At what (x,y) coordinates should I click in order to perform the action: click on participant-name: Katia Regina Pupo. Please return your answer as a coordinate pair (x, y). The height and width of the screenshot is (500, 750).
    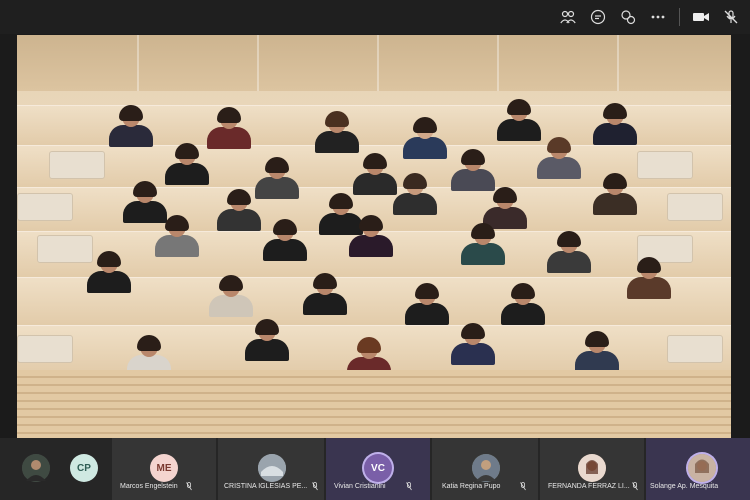
    Looking at the image, I should click on (471, 486).